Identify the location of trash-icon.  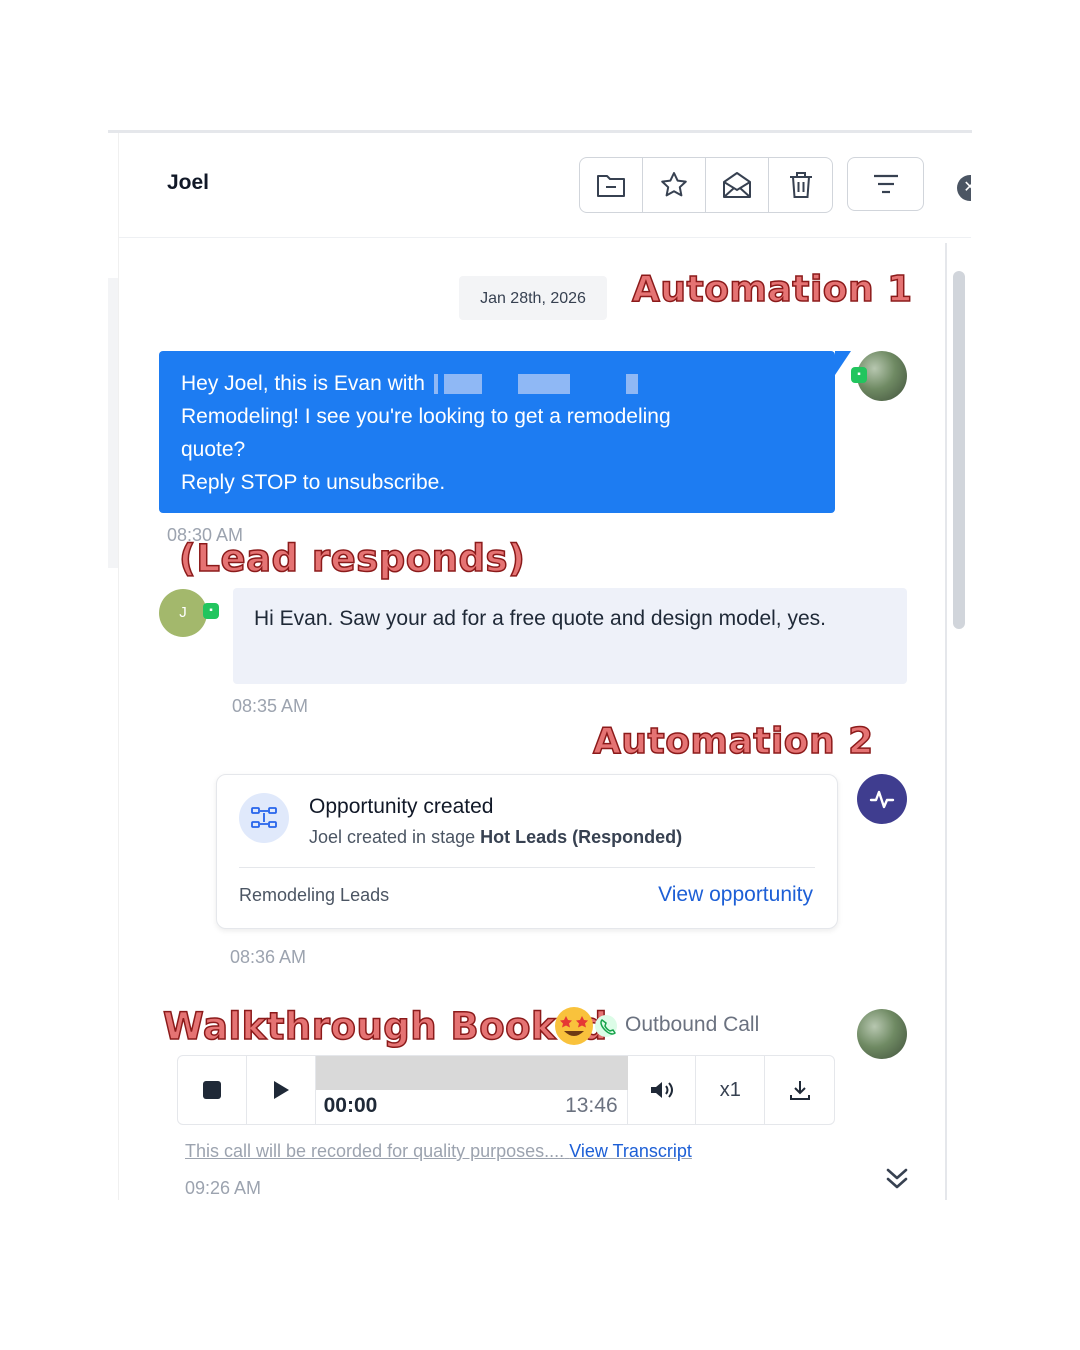
(800, 185).